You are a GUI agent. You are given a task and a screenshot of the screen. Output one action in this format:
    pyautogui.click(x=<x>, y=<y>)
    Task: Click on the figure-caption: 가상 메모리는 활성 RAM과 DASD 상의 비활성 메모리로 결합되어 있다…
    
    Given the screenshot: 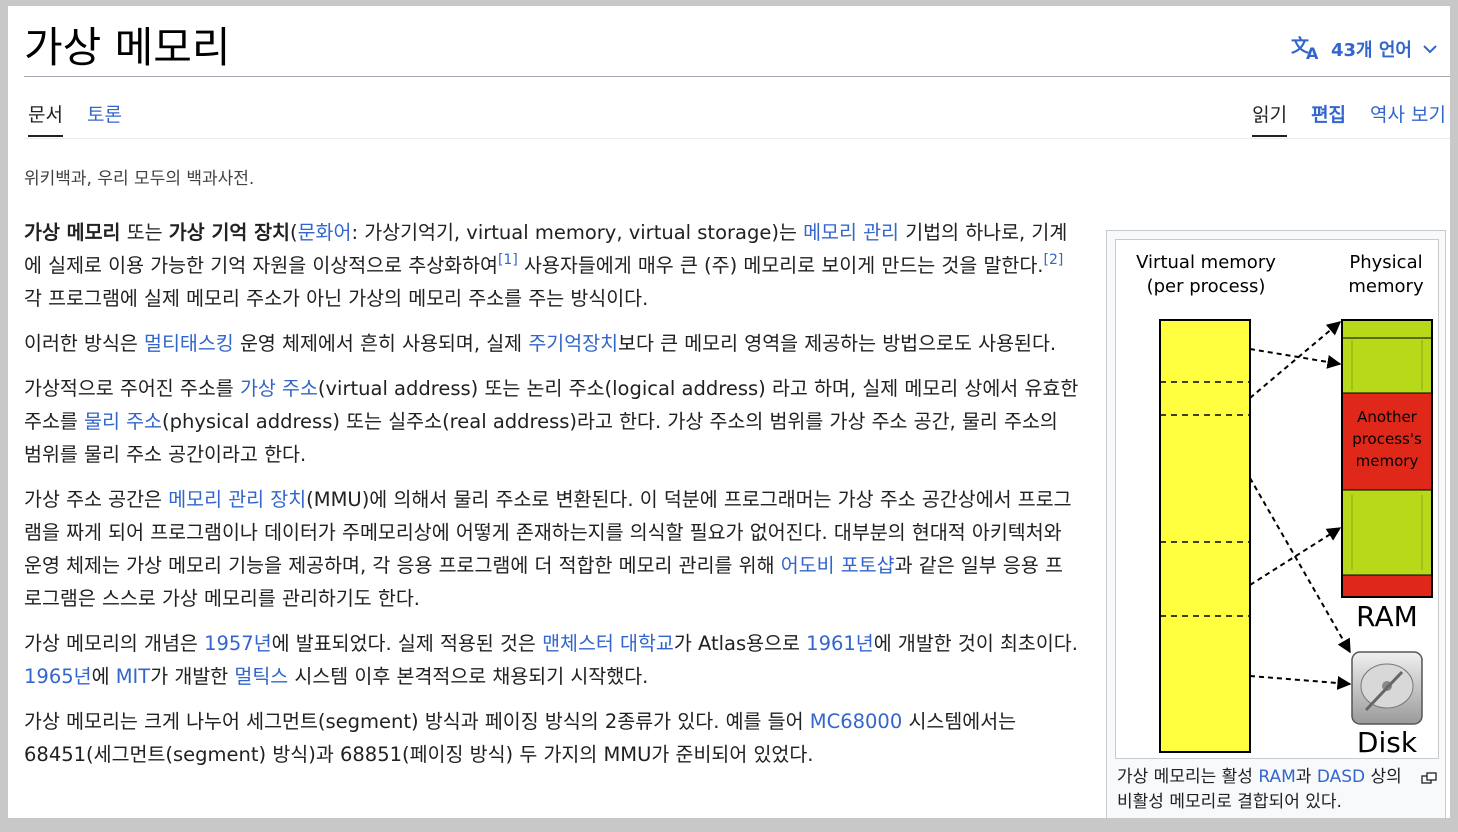 What is the action you would take?
    pyautogui.click(x=1267, y=790)
    